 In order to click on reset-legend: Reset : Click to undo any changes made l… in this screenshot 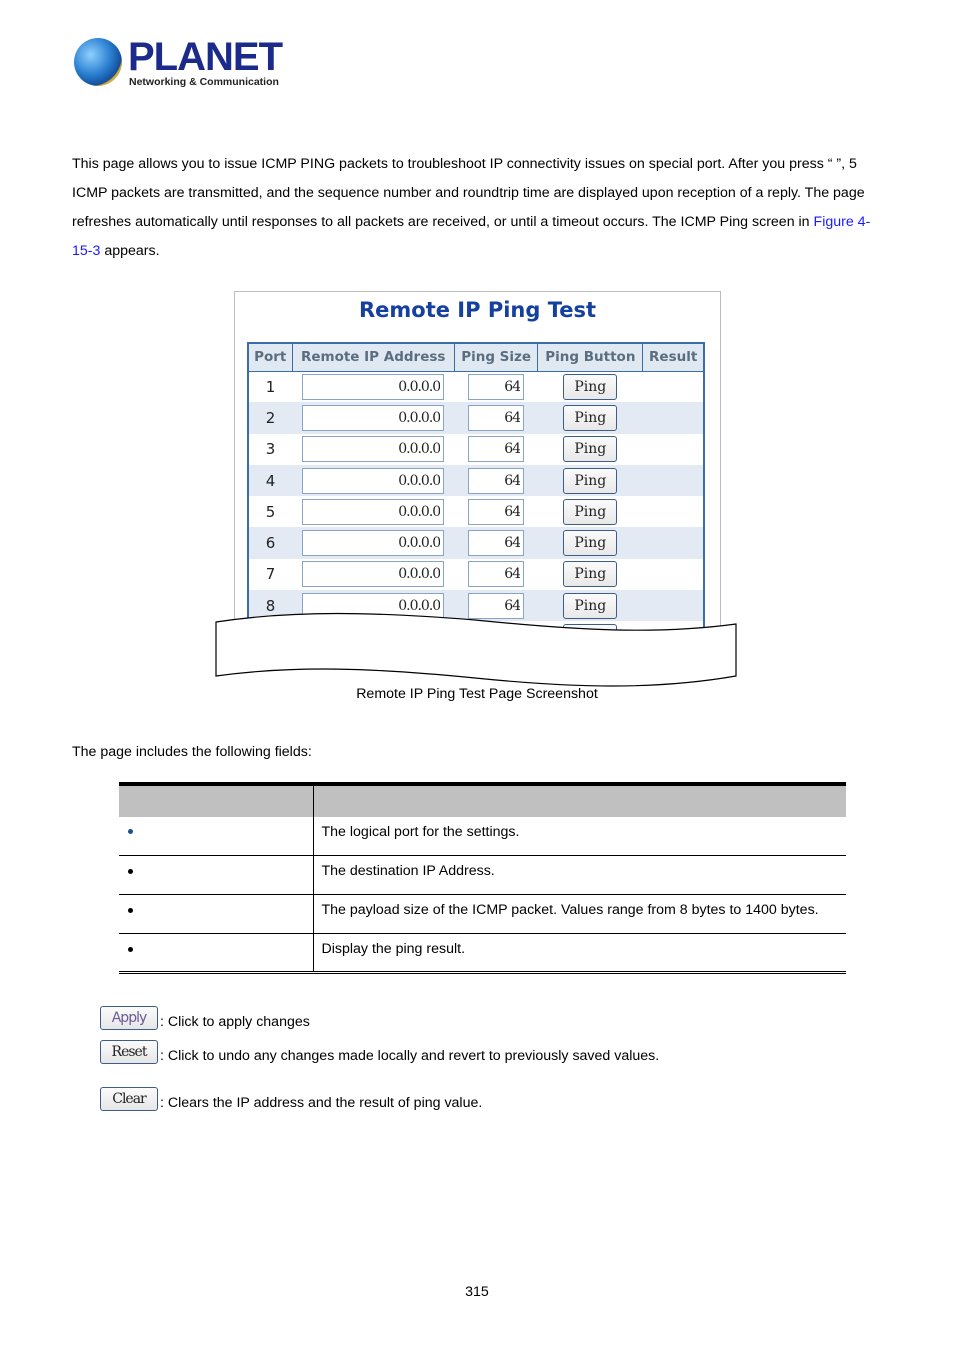, I will do `click(379, 1052)`.